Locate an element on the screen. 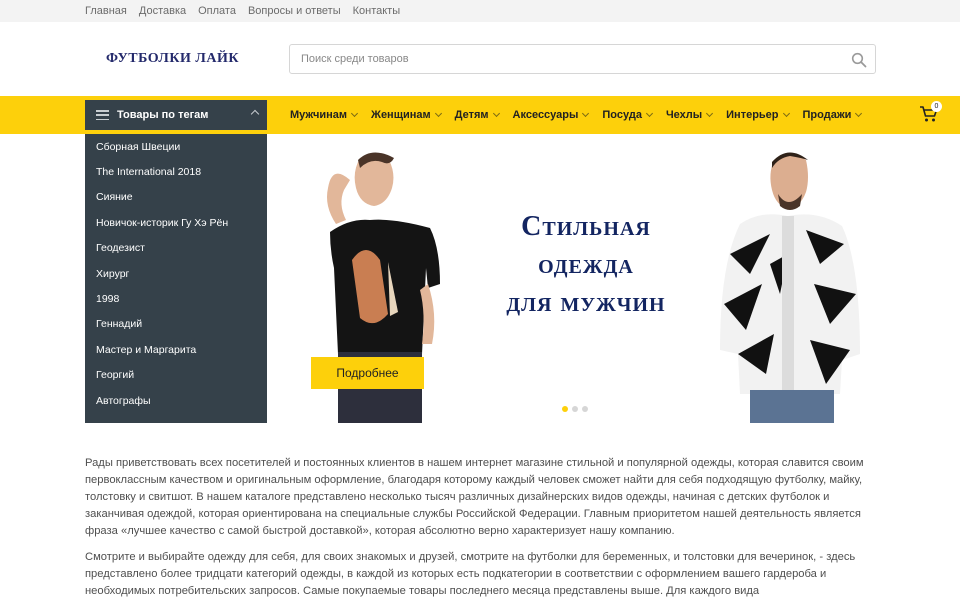 Image resolution: width=960 pixels, height=609 pixels. categories-toggle: Товары по тегам is located at coordinates (176, 115).